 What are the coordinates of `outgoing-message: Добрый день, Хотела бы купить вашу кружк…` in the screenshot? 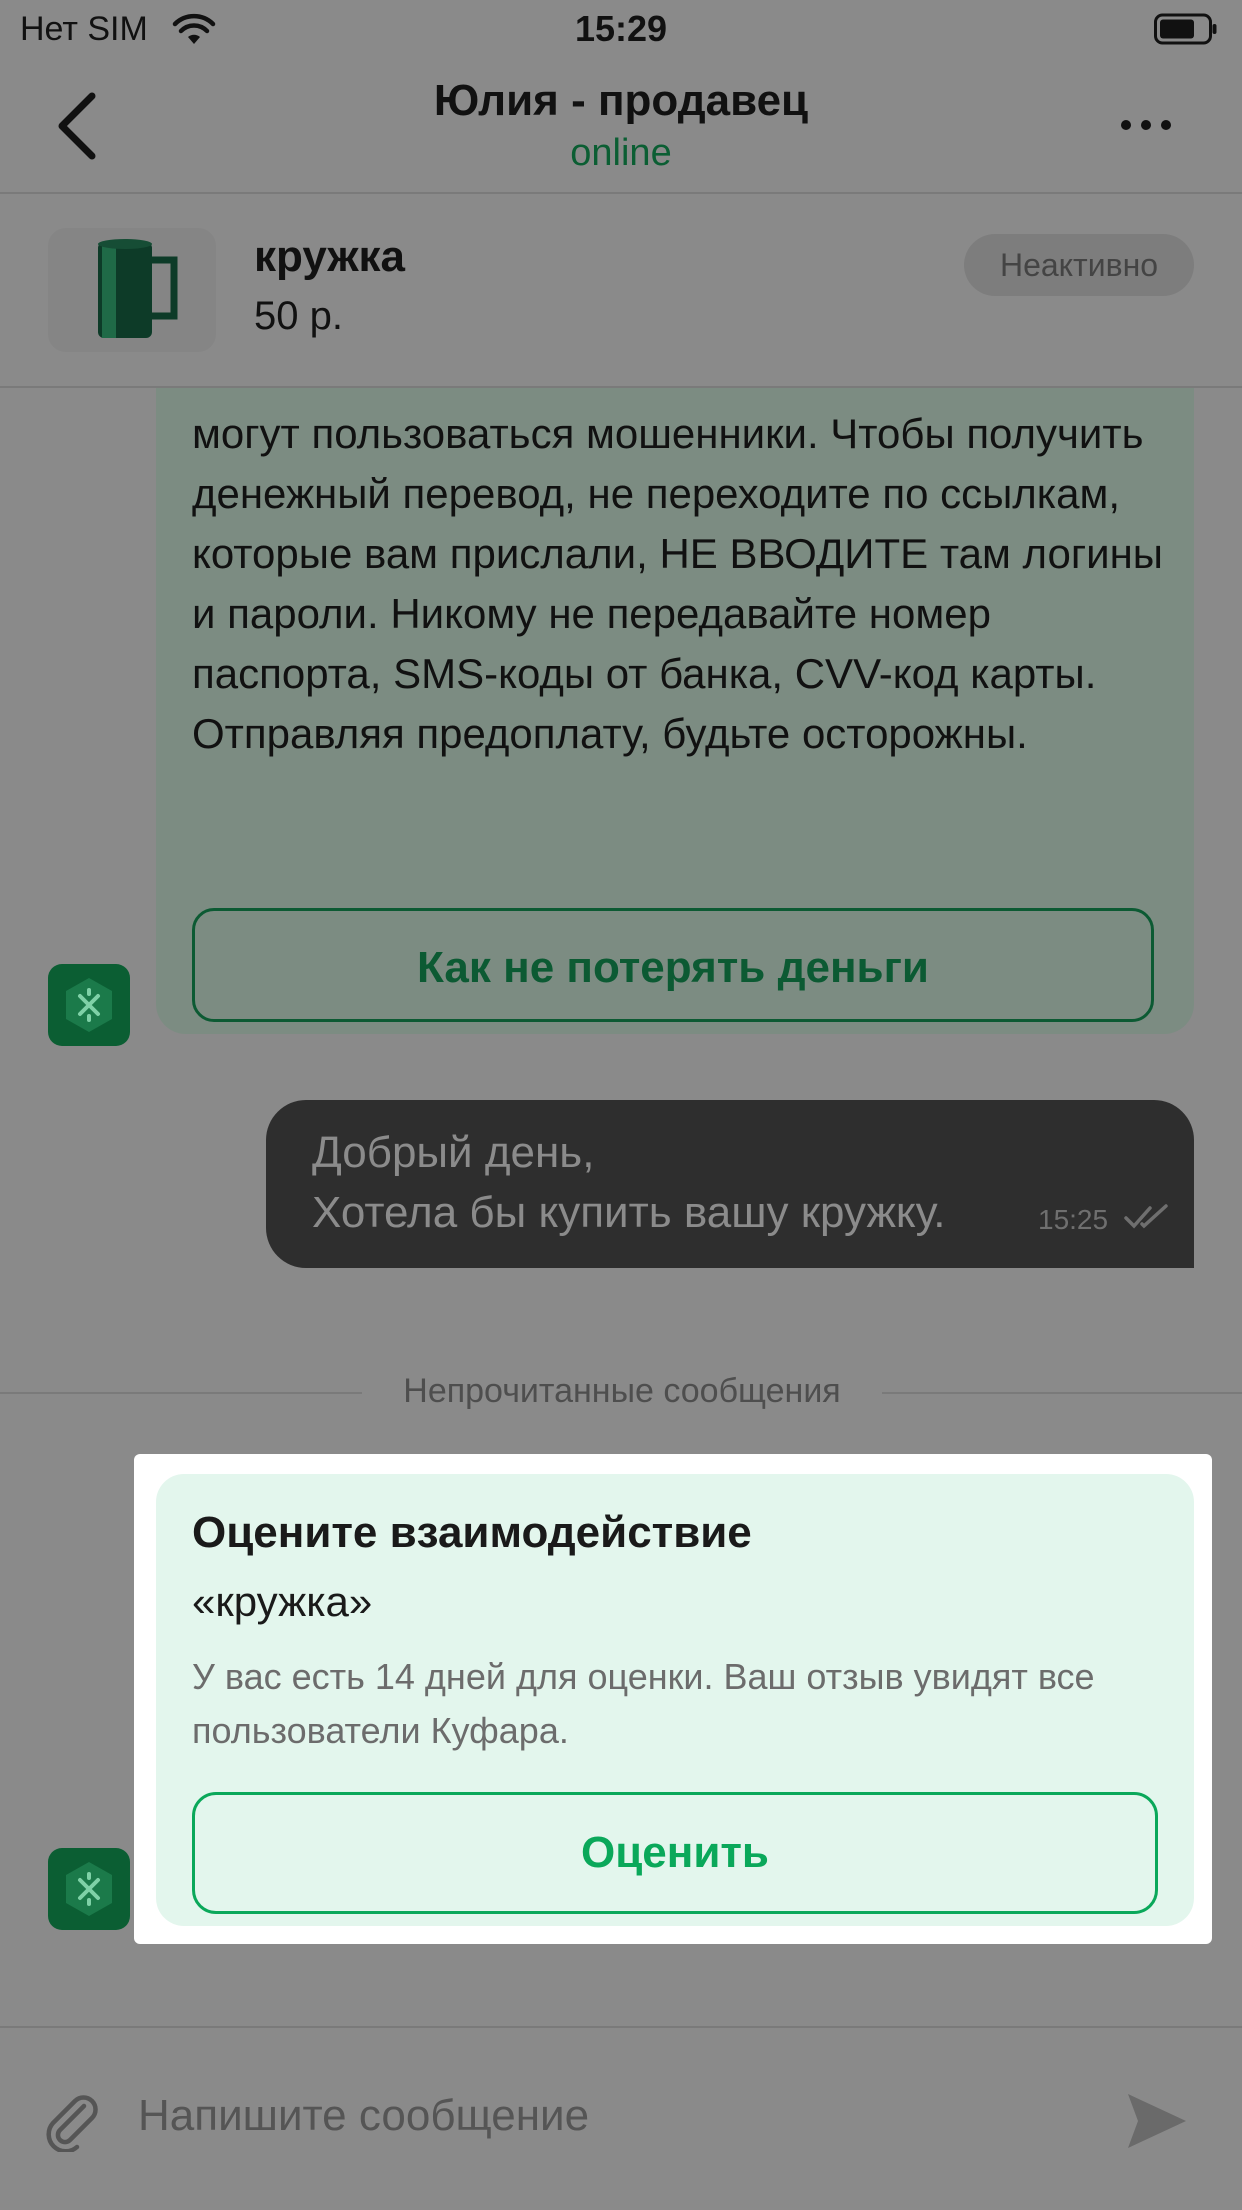 It's located at (730, 1184).